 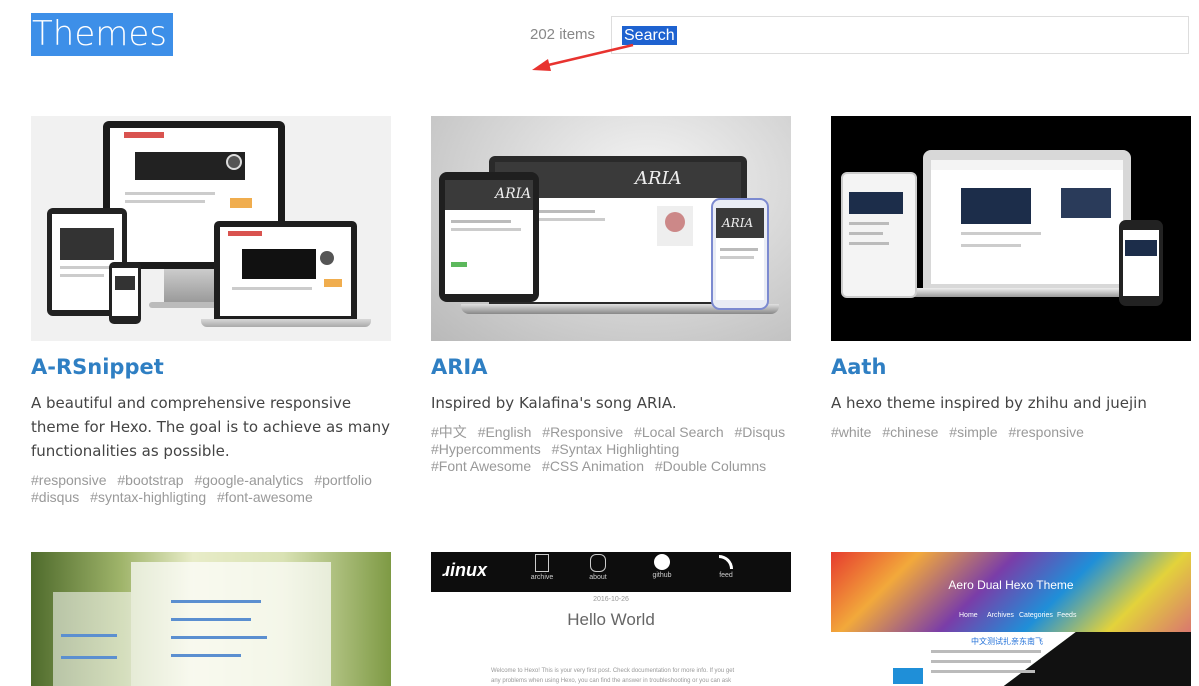 I want to click on nav-label: Feeds, so click(x=1067, y=615).